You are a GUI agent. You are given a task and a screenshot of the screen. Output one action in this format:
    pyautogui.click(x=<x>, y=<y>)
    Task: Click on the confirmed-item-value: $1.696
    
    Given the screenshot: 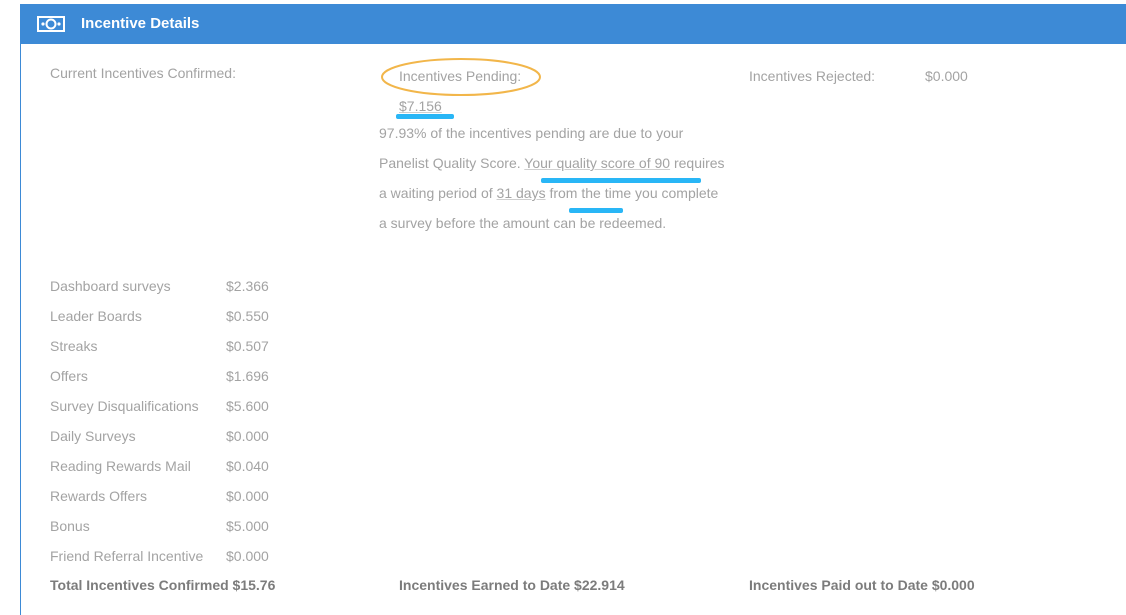 What is the action you would take?
    pyautogui.click(x=247, y=376)
    